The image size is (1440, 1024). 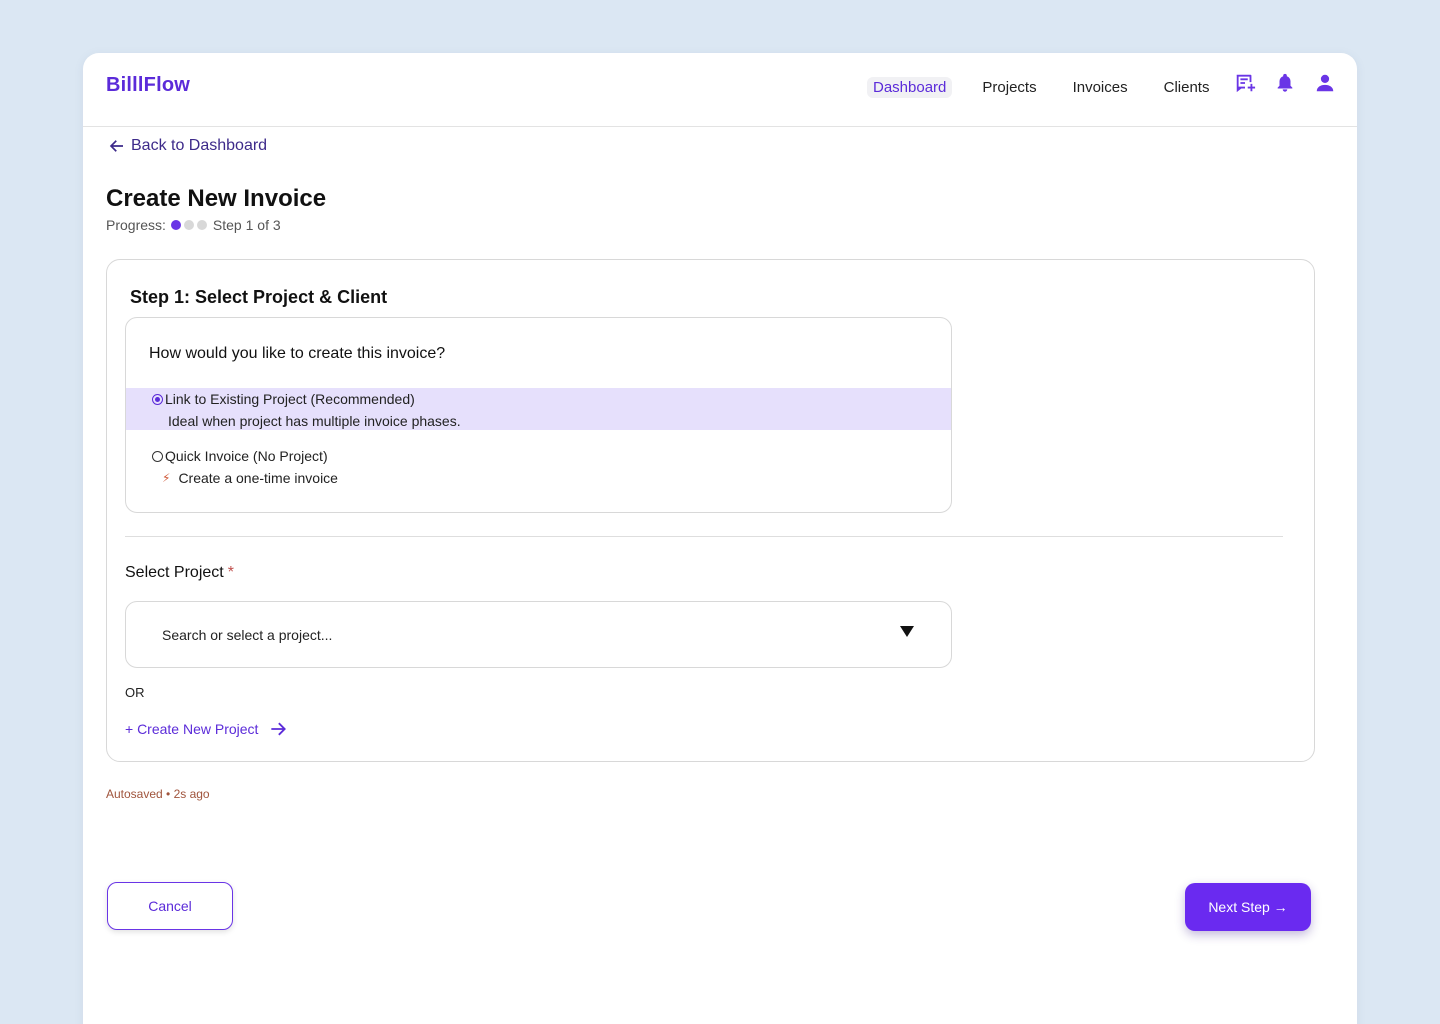 I want to click on create-project-label: + Create New Project, so click(x=192, y=729).